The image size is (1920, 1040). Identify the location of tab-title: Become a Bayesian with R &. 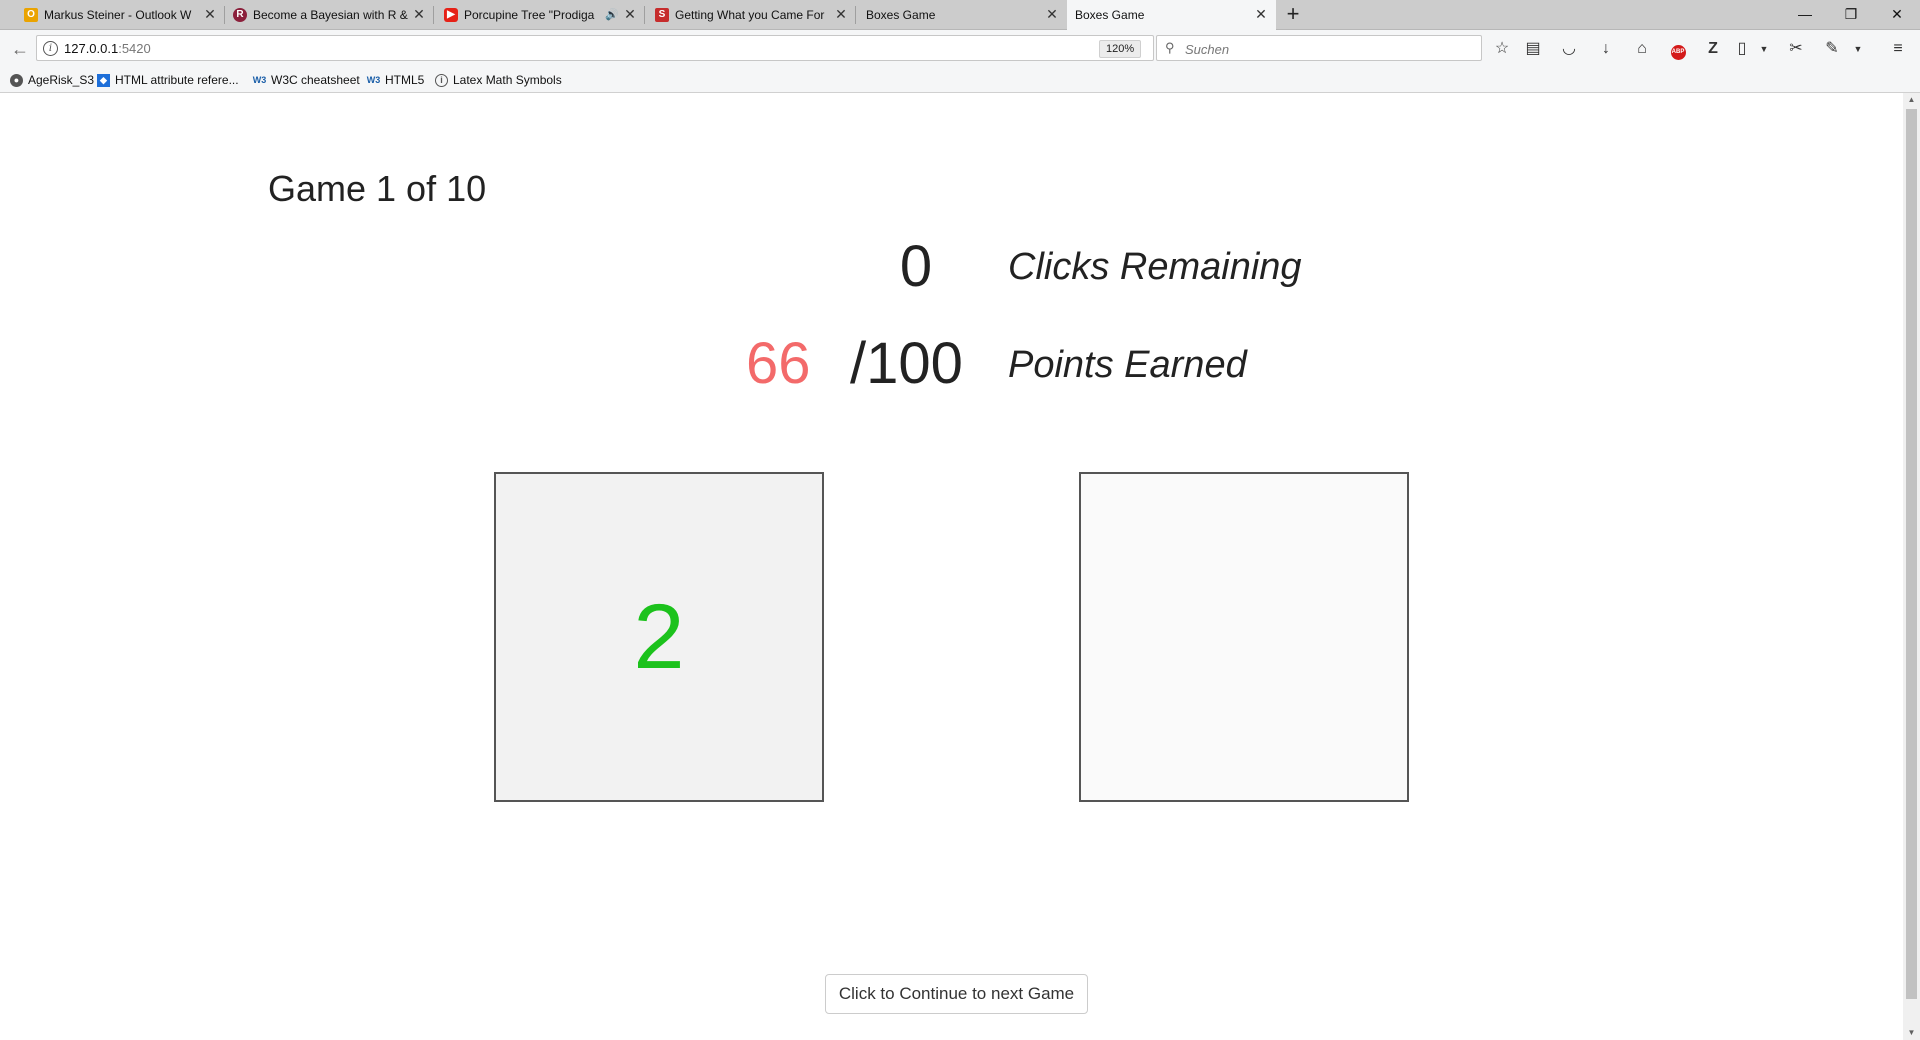
(330, 14).